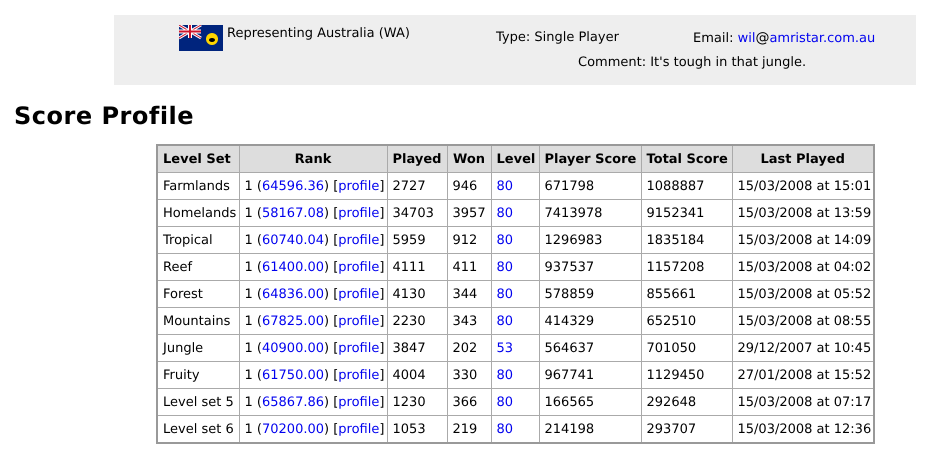  What do you see at coordinates (198, 402) in the screenshot?
I see `table-cell: Level set 5` at bounding box center [198, 402].